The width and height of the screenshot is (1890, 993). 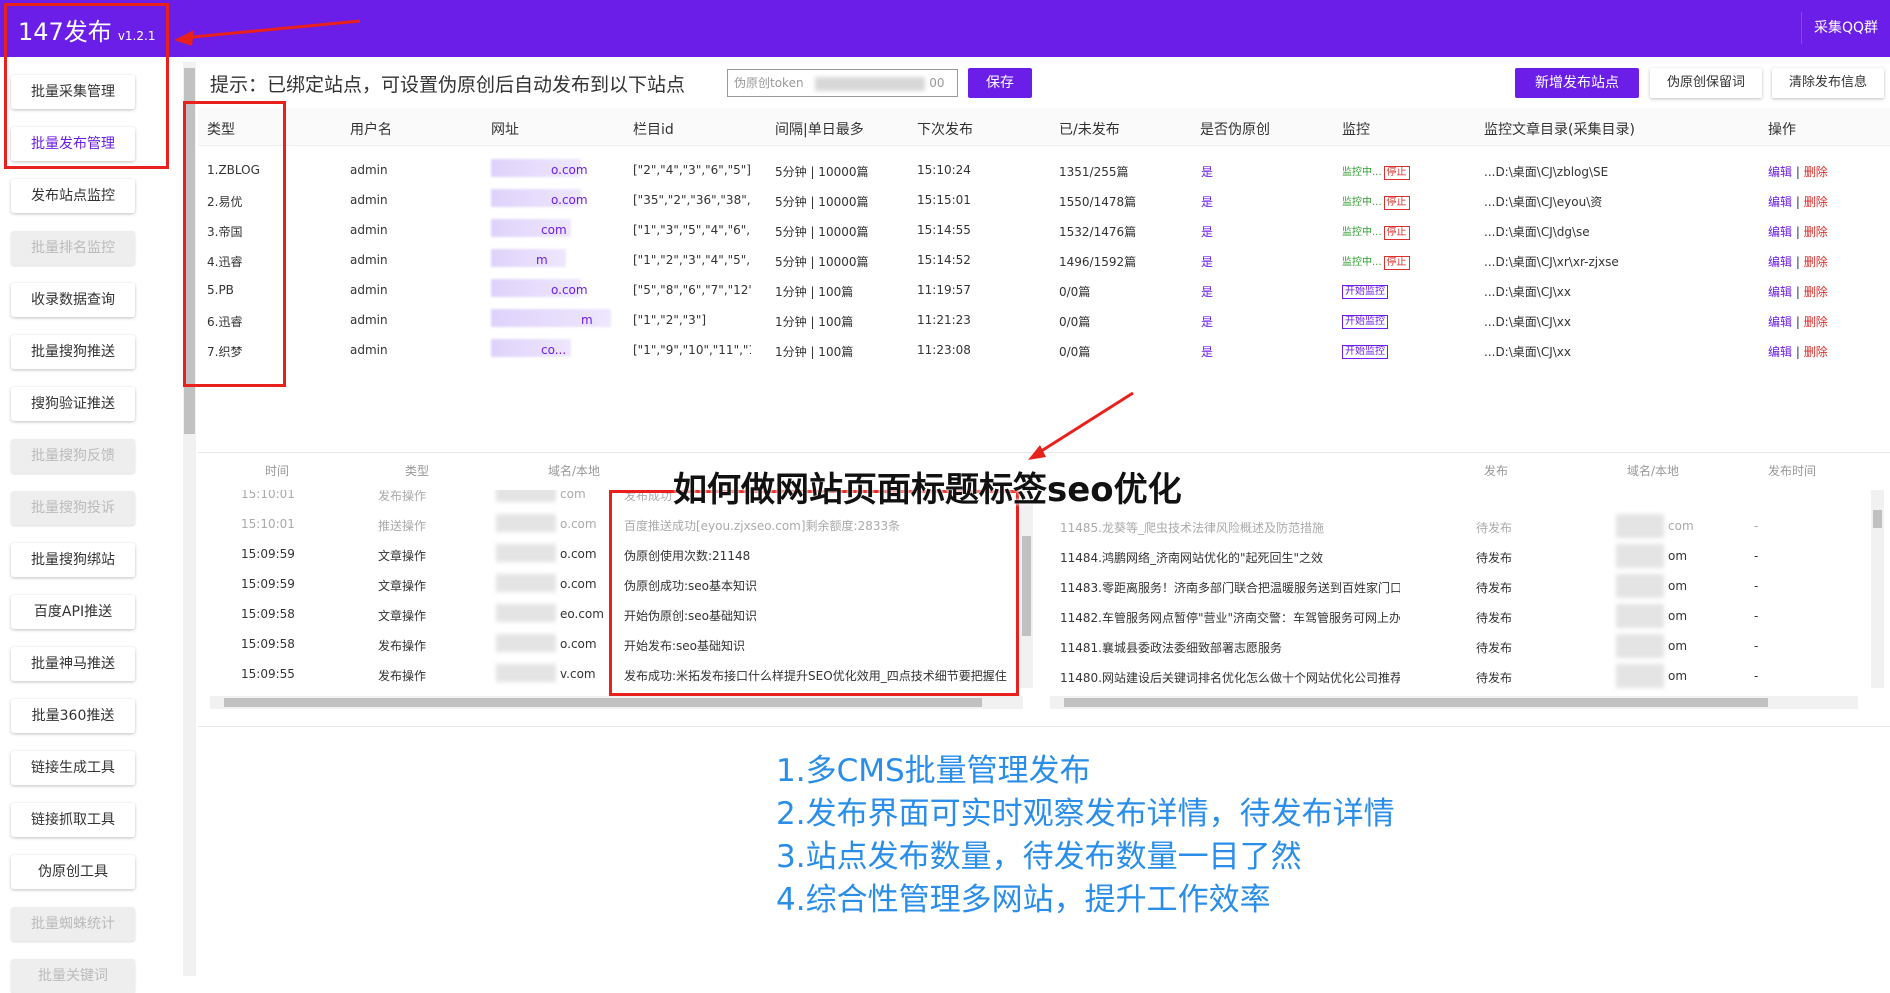 I want to click on feature-line: 4.综合性管理多网站，提升工作效率, so click(x=1023, y=900).